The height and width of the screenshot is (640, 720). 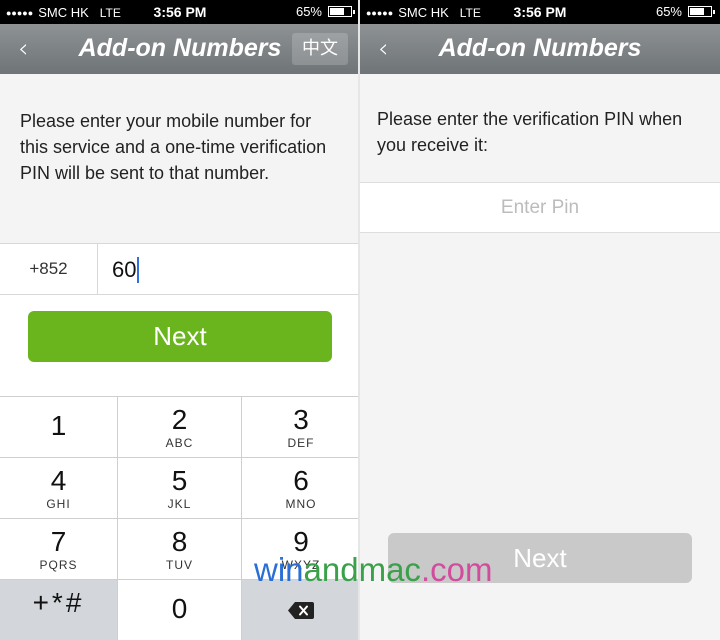 I want to click on phone-number-row: +852, so click(x=180, y=269).